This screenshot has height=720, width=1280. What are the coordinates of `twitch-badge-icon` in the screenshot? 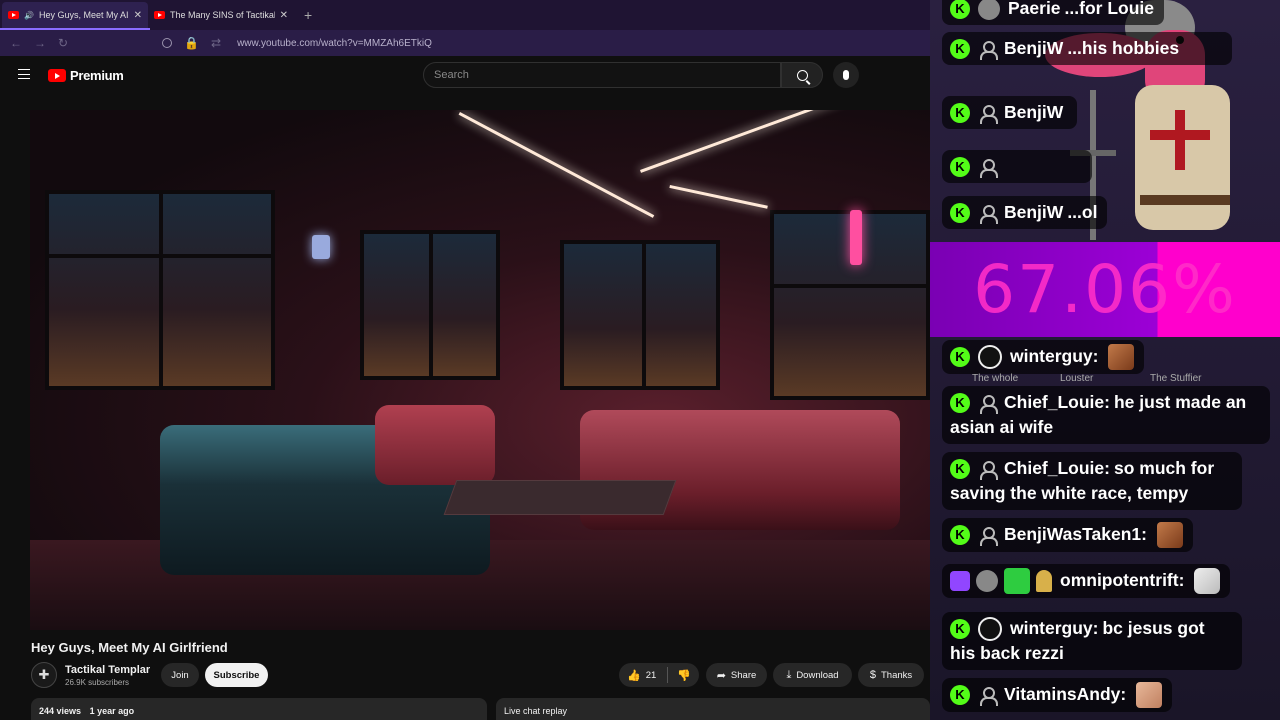 It's located at (960, 581).